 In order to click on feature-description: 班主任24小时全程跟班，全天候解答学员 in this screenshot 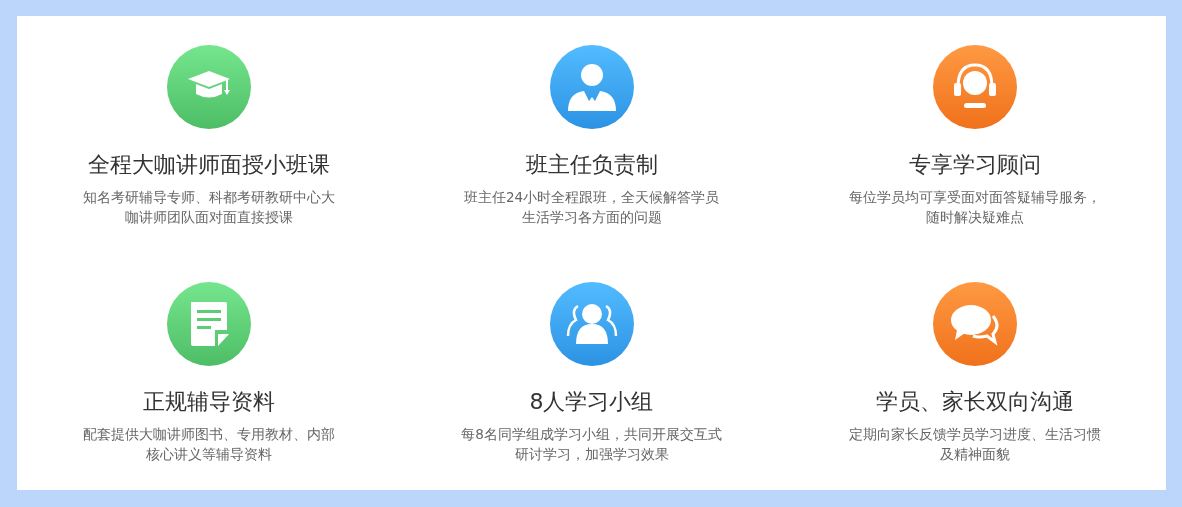, I will do `click(591, 197)`.